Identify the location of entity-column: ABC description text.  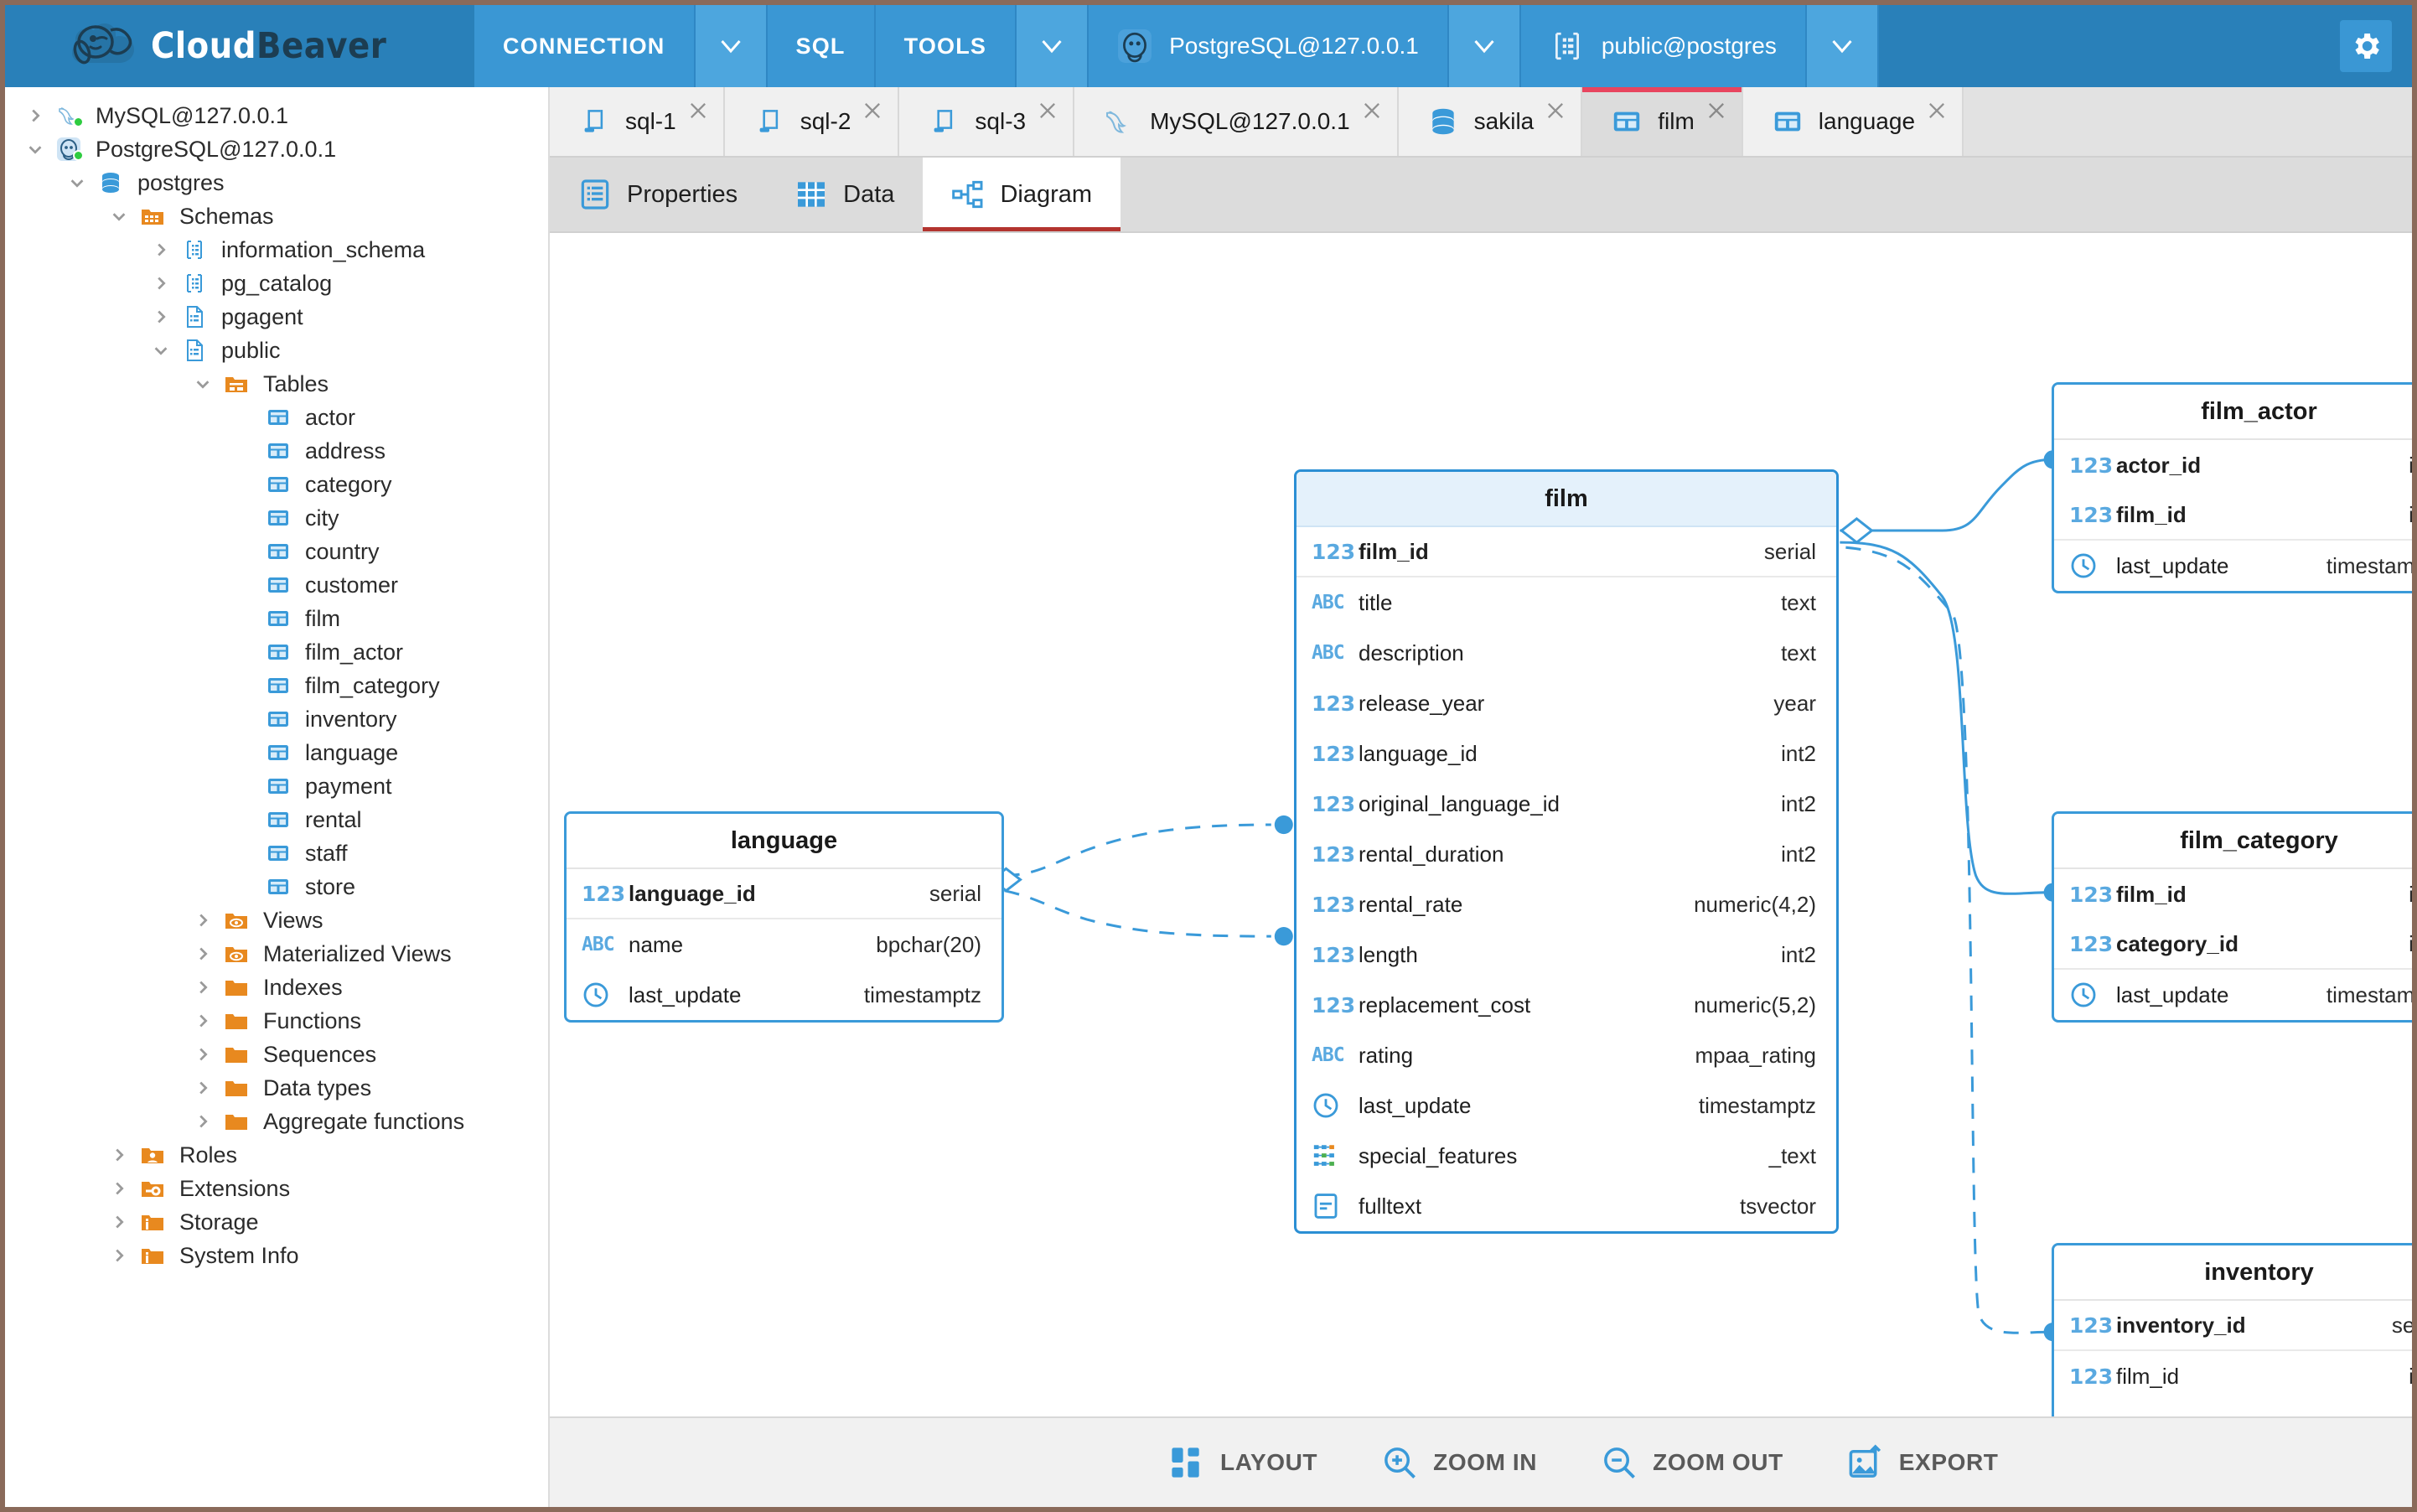
(1566, 653).